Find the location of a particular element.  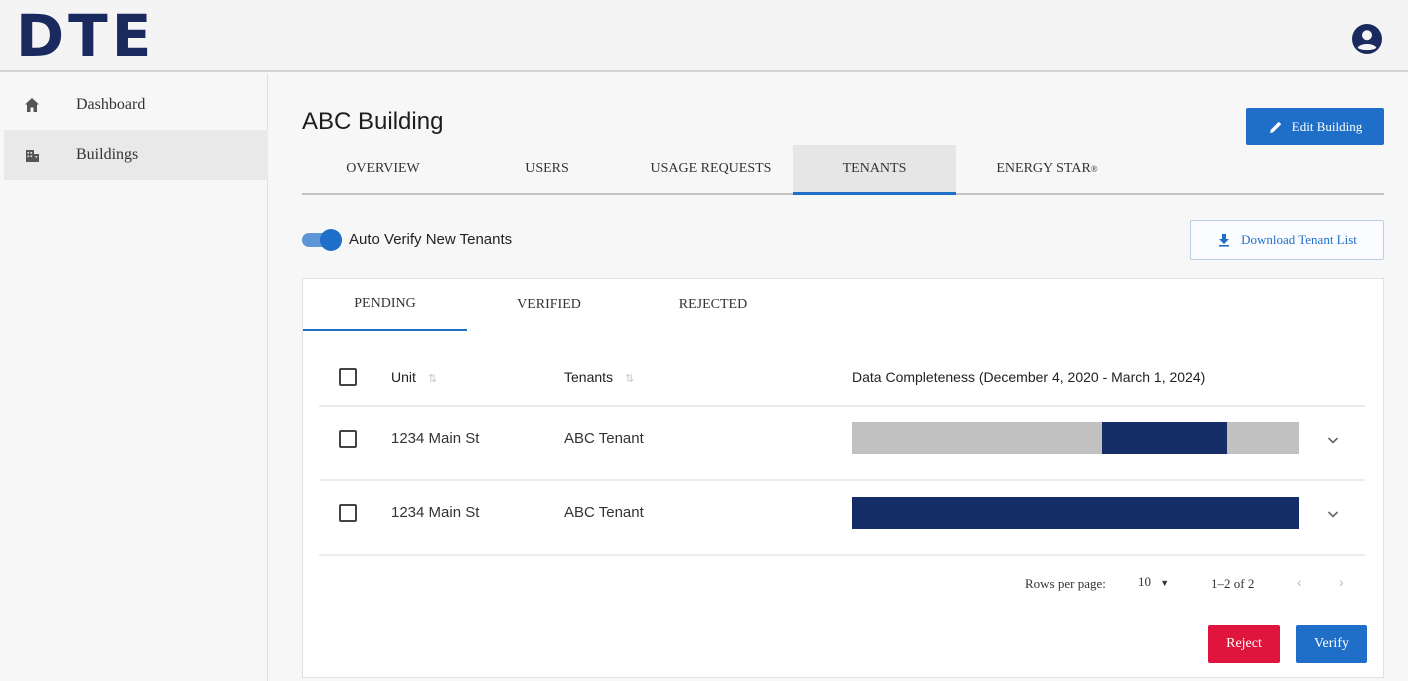

download-tenant-list-button: Download Tenant List is located at coordinates (1287, 240).